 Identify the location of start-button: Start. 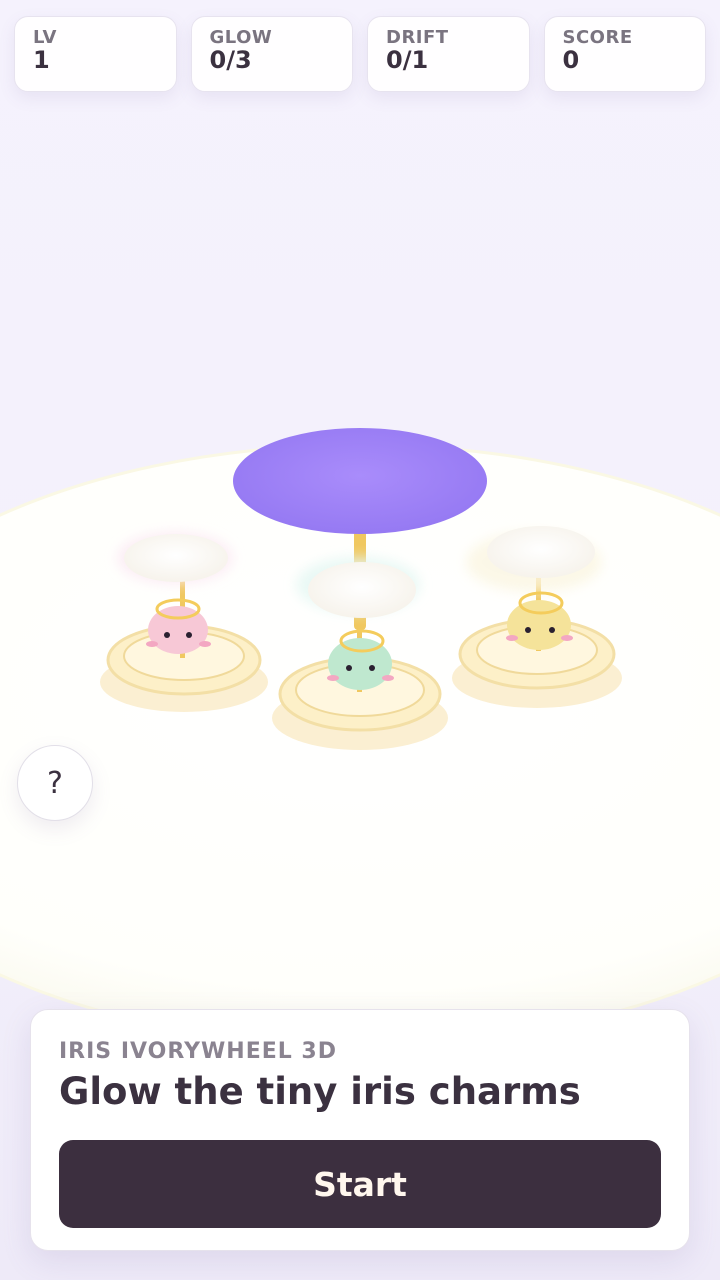
(360, 1184).